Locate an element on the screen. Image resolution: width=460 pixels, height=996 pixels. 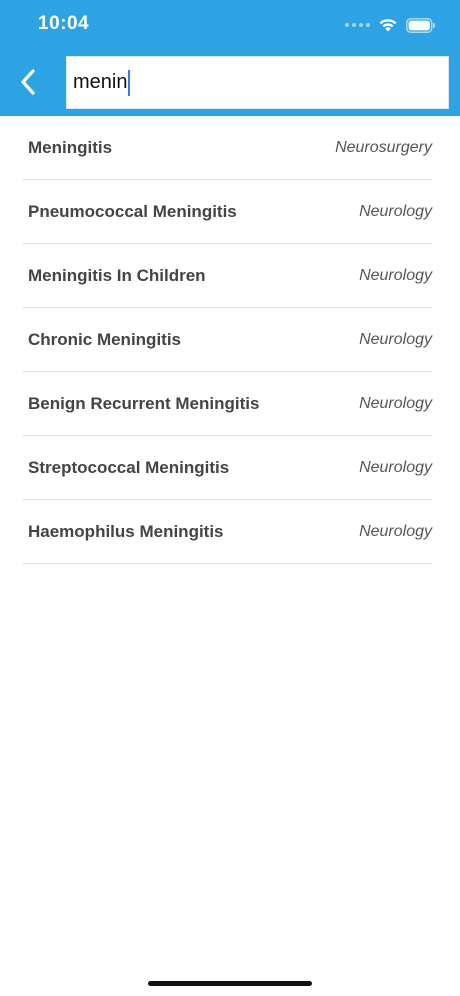
cellular-signal-icon is located at coordinates (357, 25).